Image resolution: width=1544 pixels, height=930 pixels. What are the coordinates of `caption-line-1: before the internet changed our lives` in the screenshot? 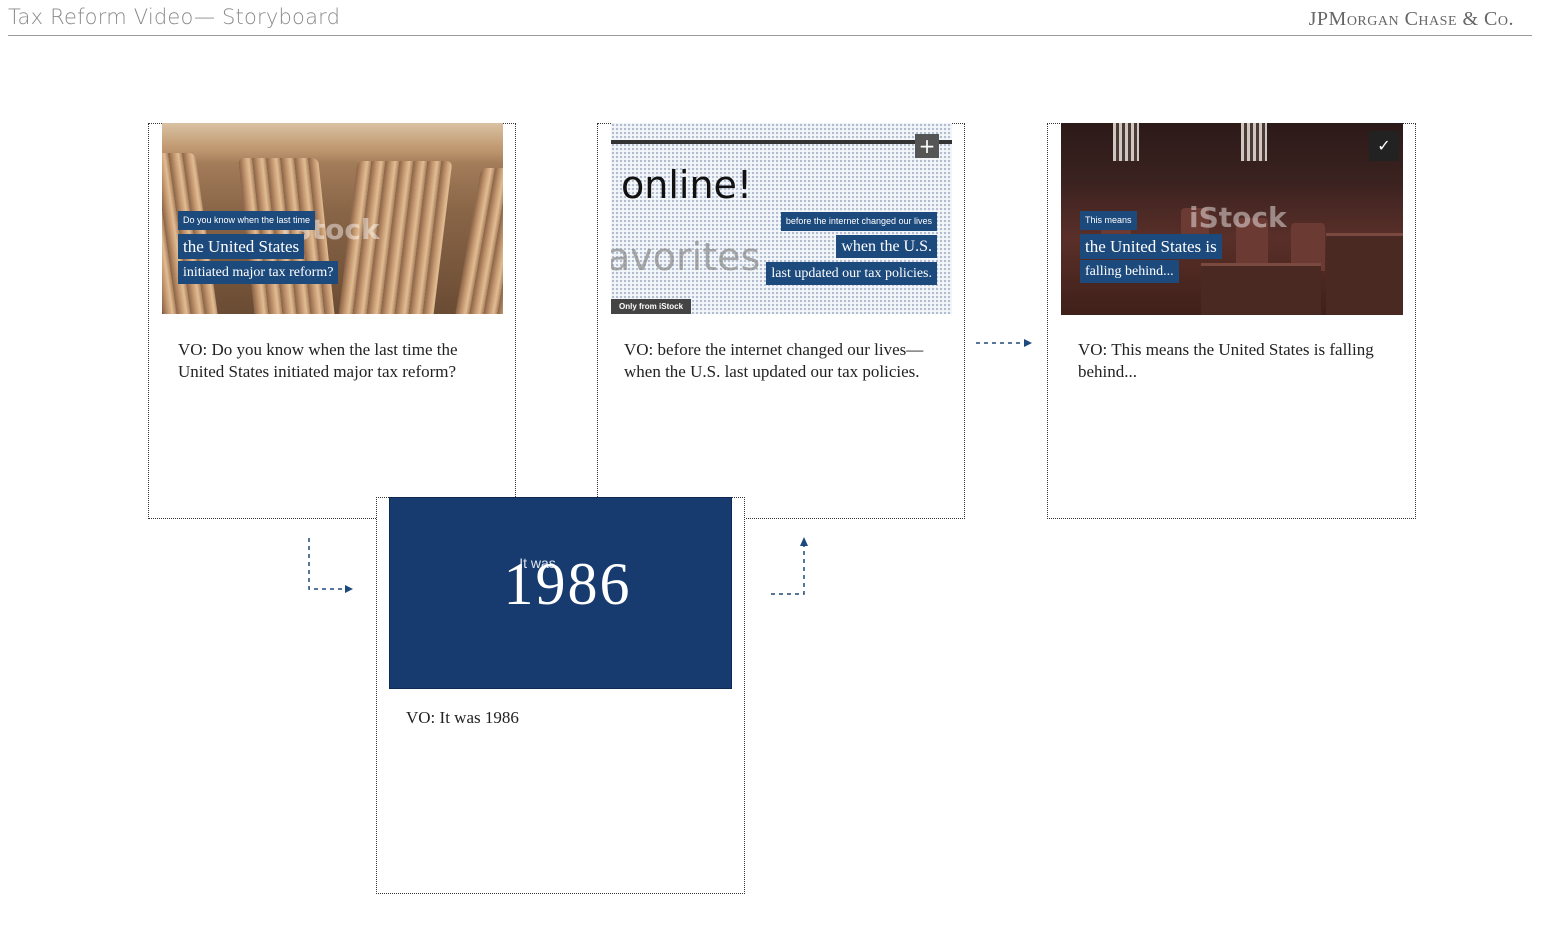 It's located at (858, 221).